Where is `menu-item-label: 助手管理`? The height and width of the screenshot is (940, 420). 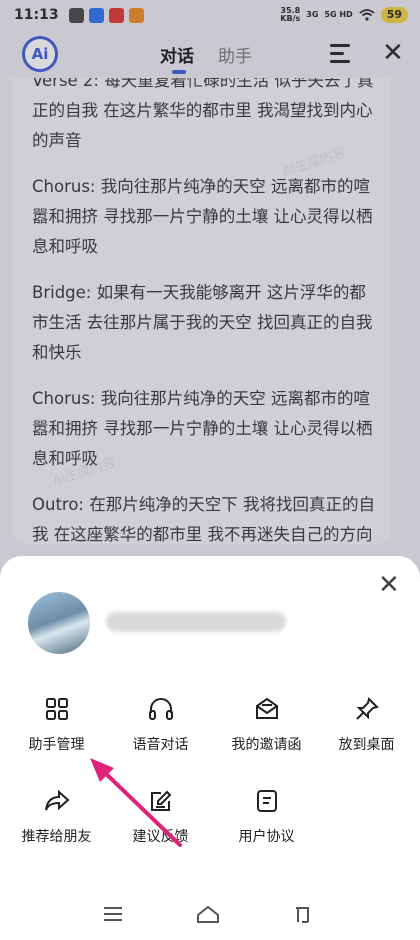
menu-item-label: 助手管理 is located at coordinates (56, 745).